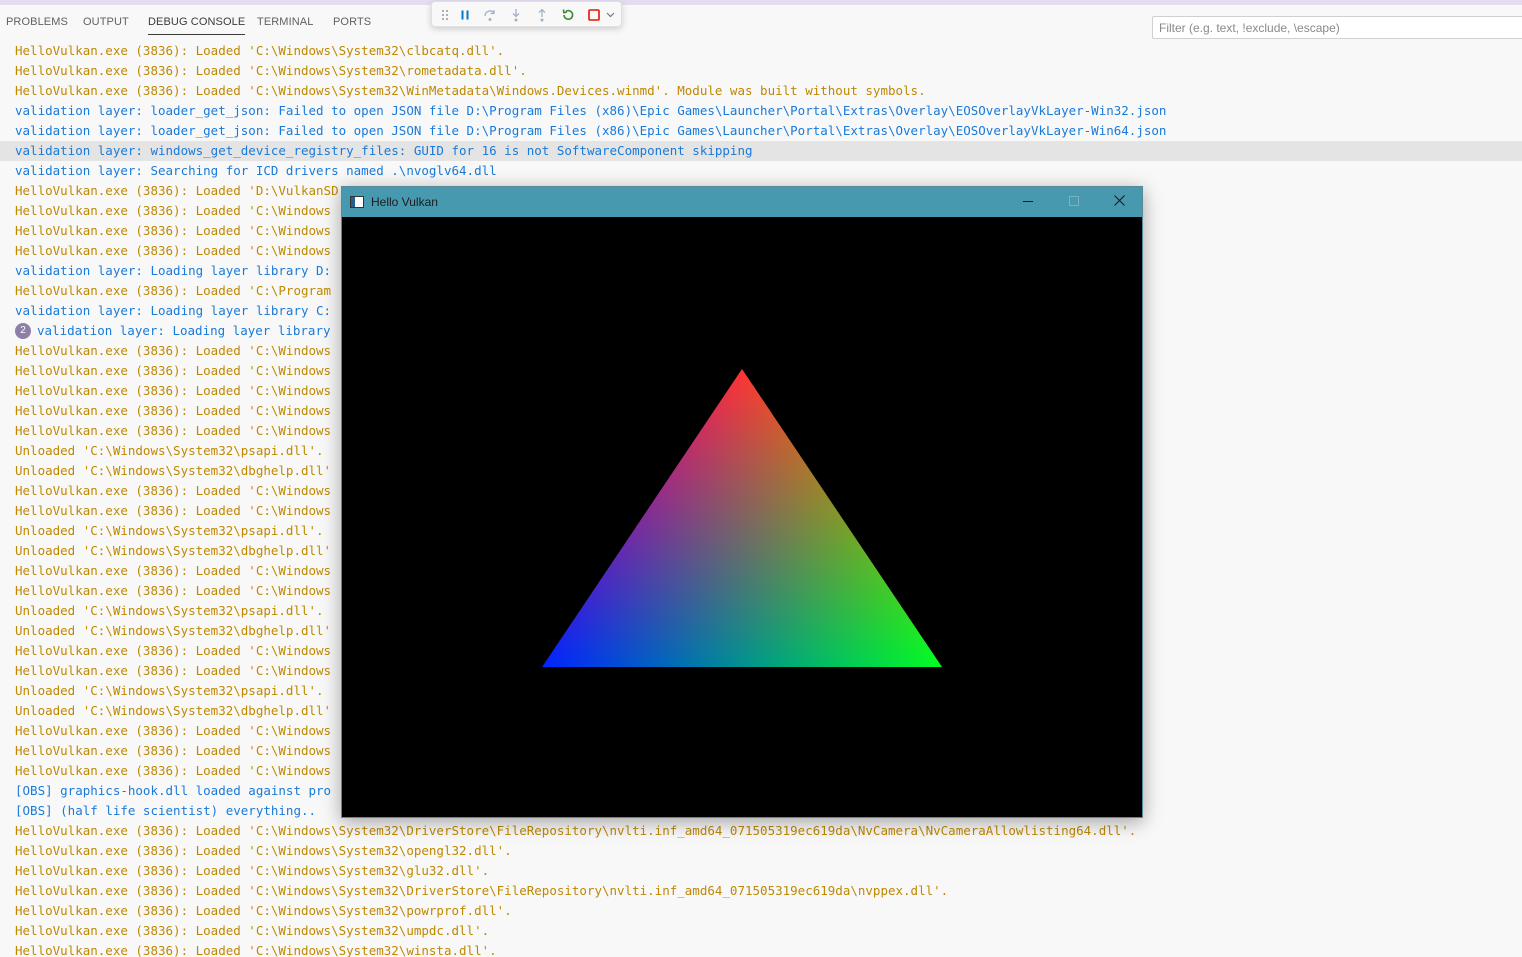  What do you see at coordinates (352, 22) in the screenshot?
I see `tab-ports: PORTS` at bounding box center [352, 22].